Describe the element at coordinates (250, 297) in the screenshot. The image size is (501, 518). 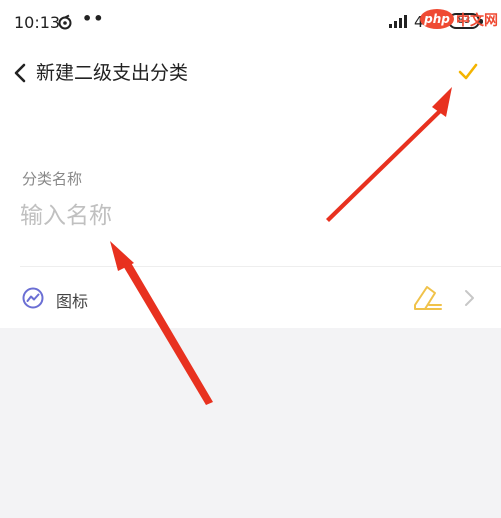
I see `icon-select-row: 图标` at that location.